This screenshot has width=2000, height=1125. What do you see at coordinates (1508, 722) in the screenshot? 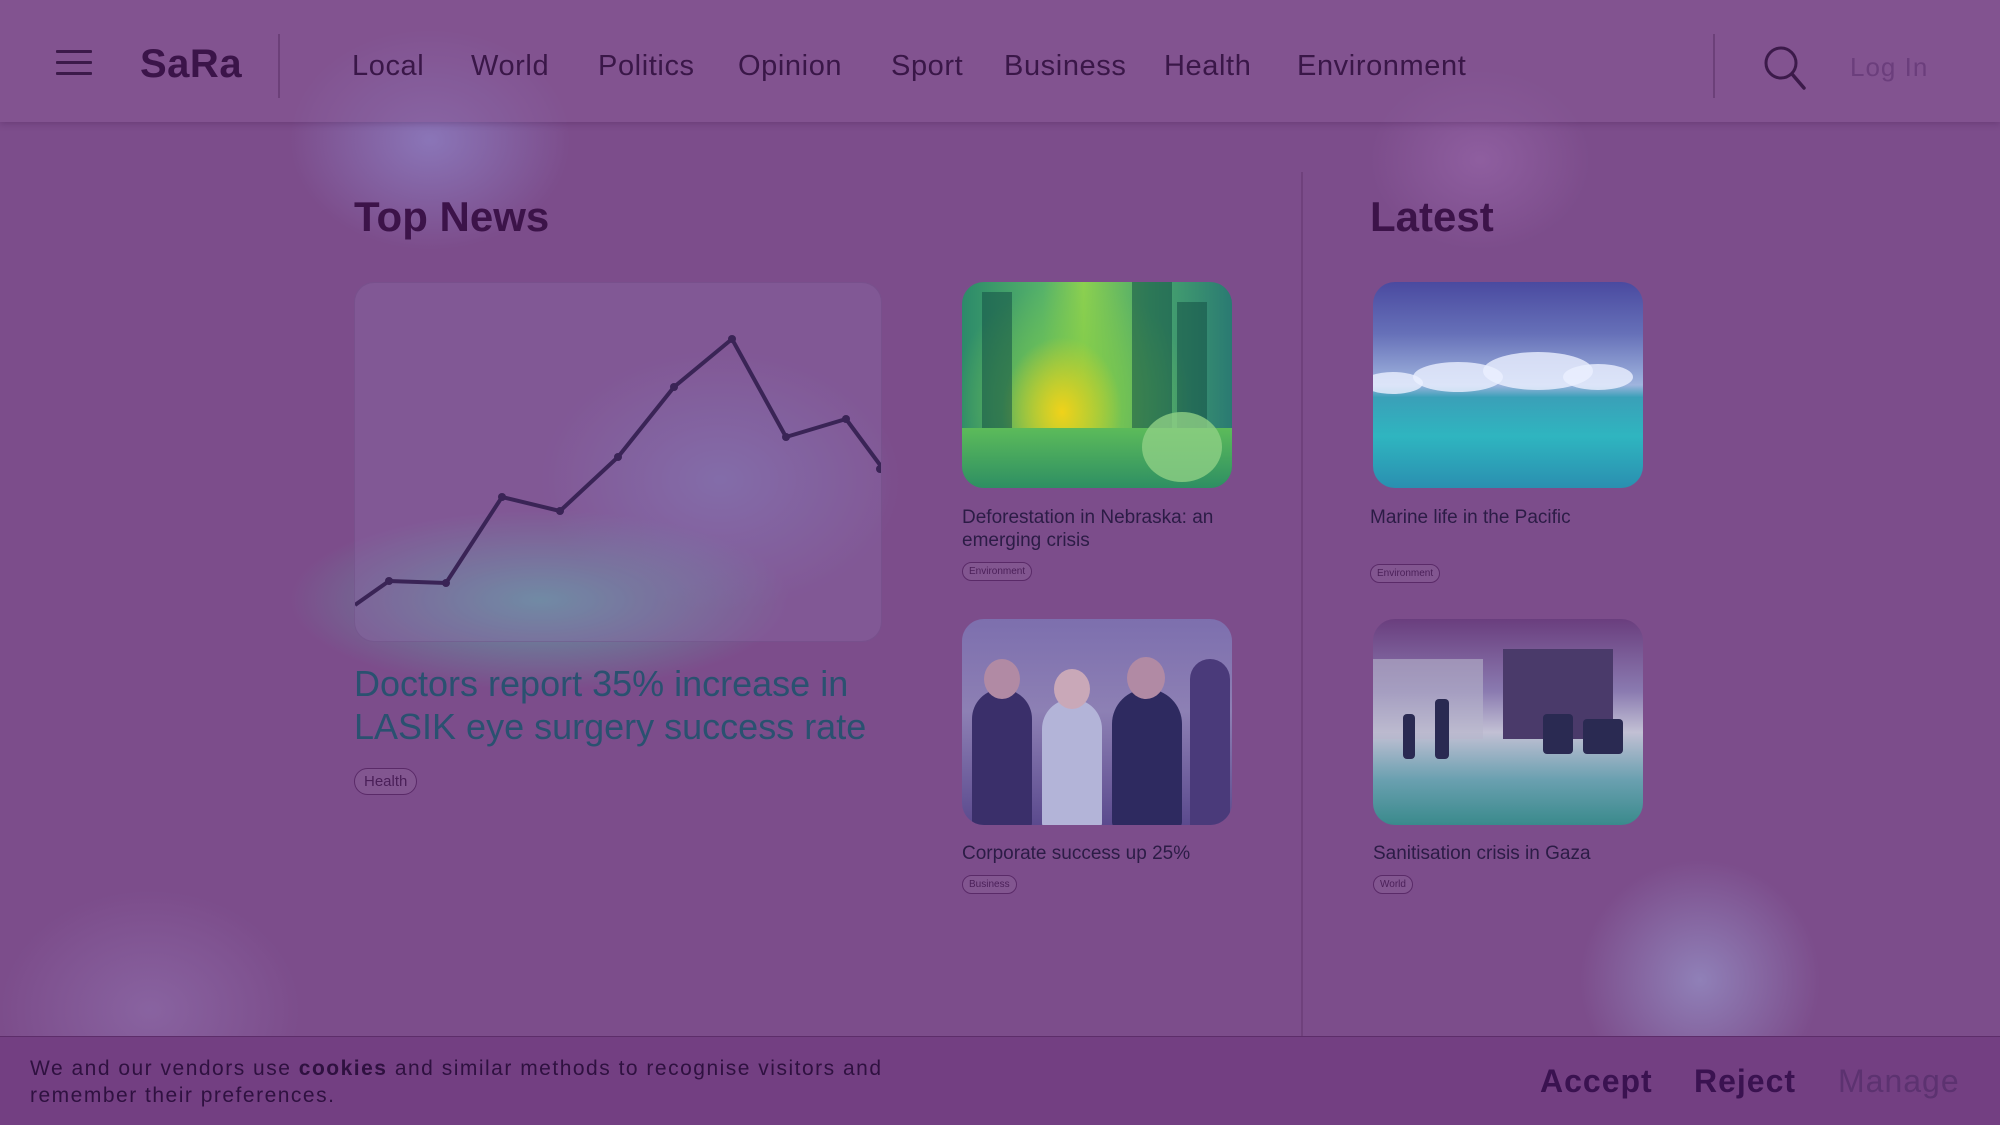
I see `flooded-street-image` at bounding box center [1508, 722].